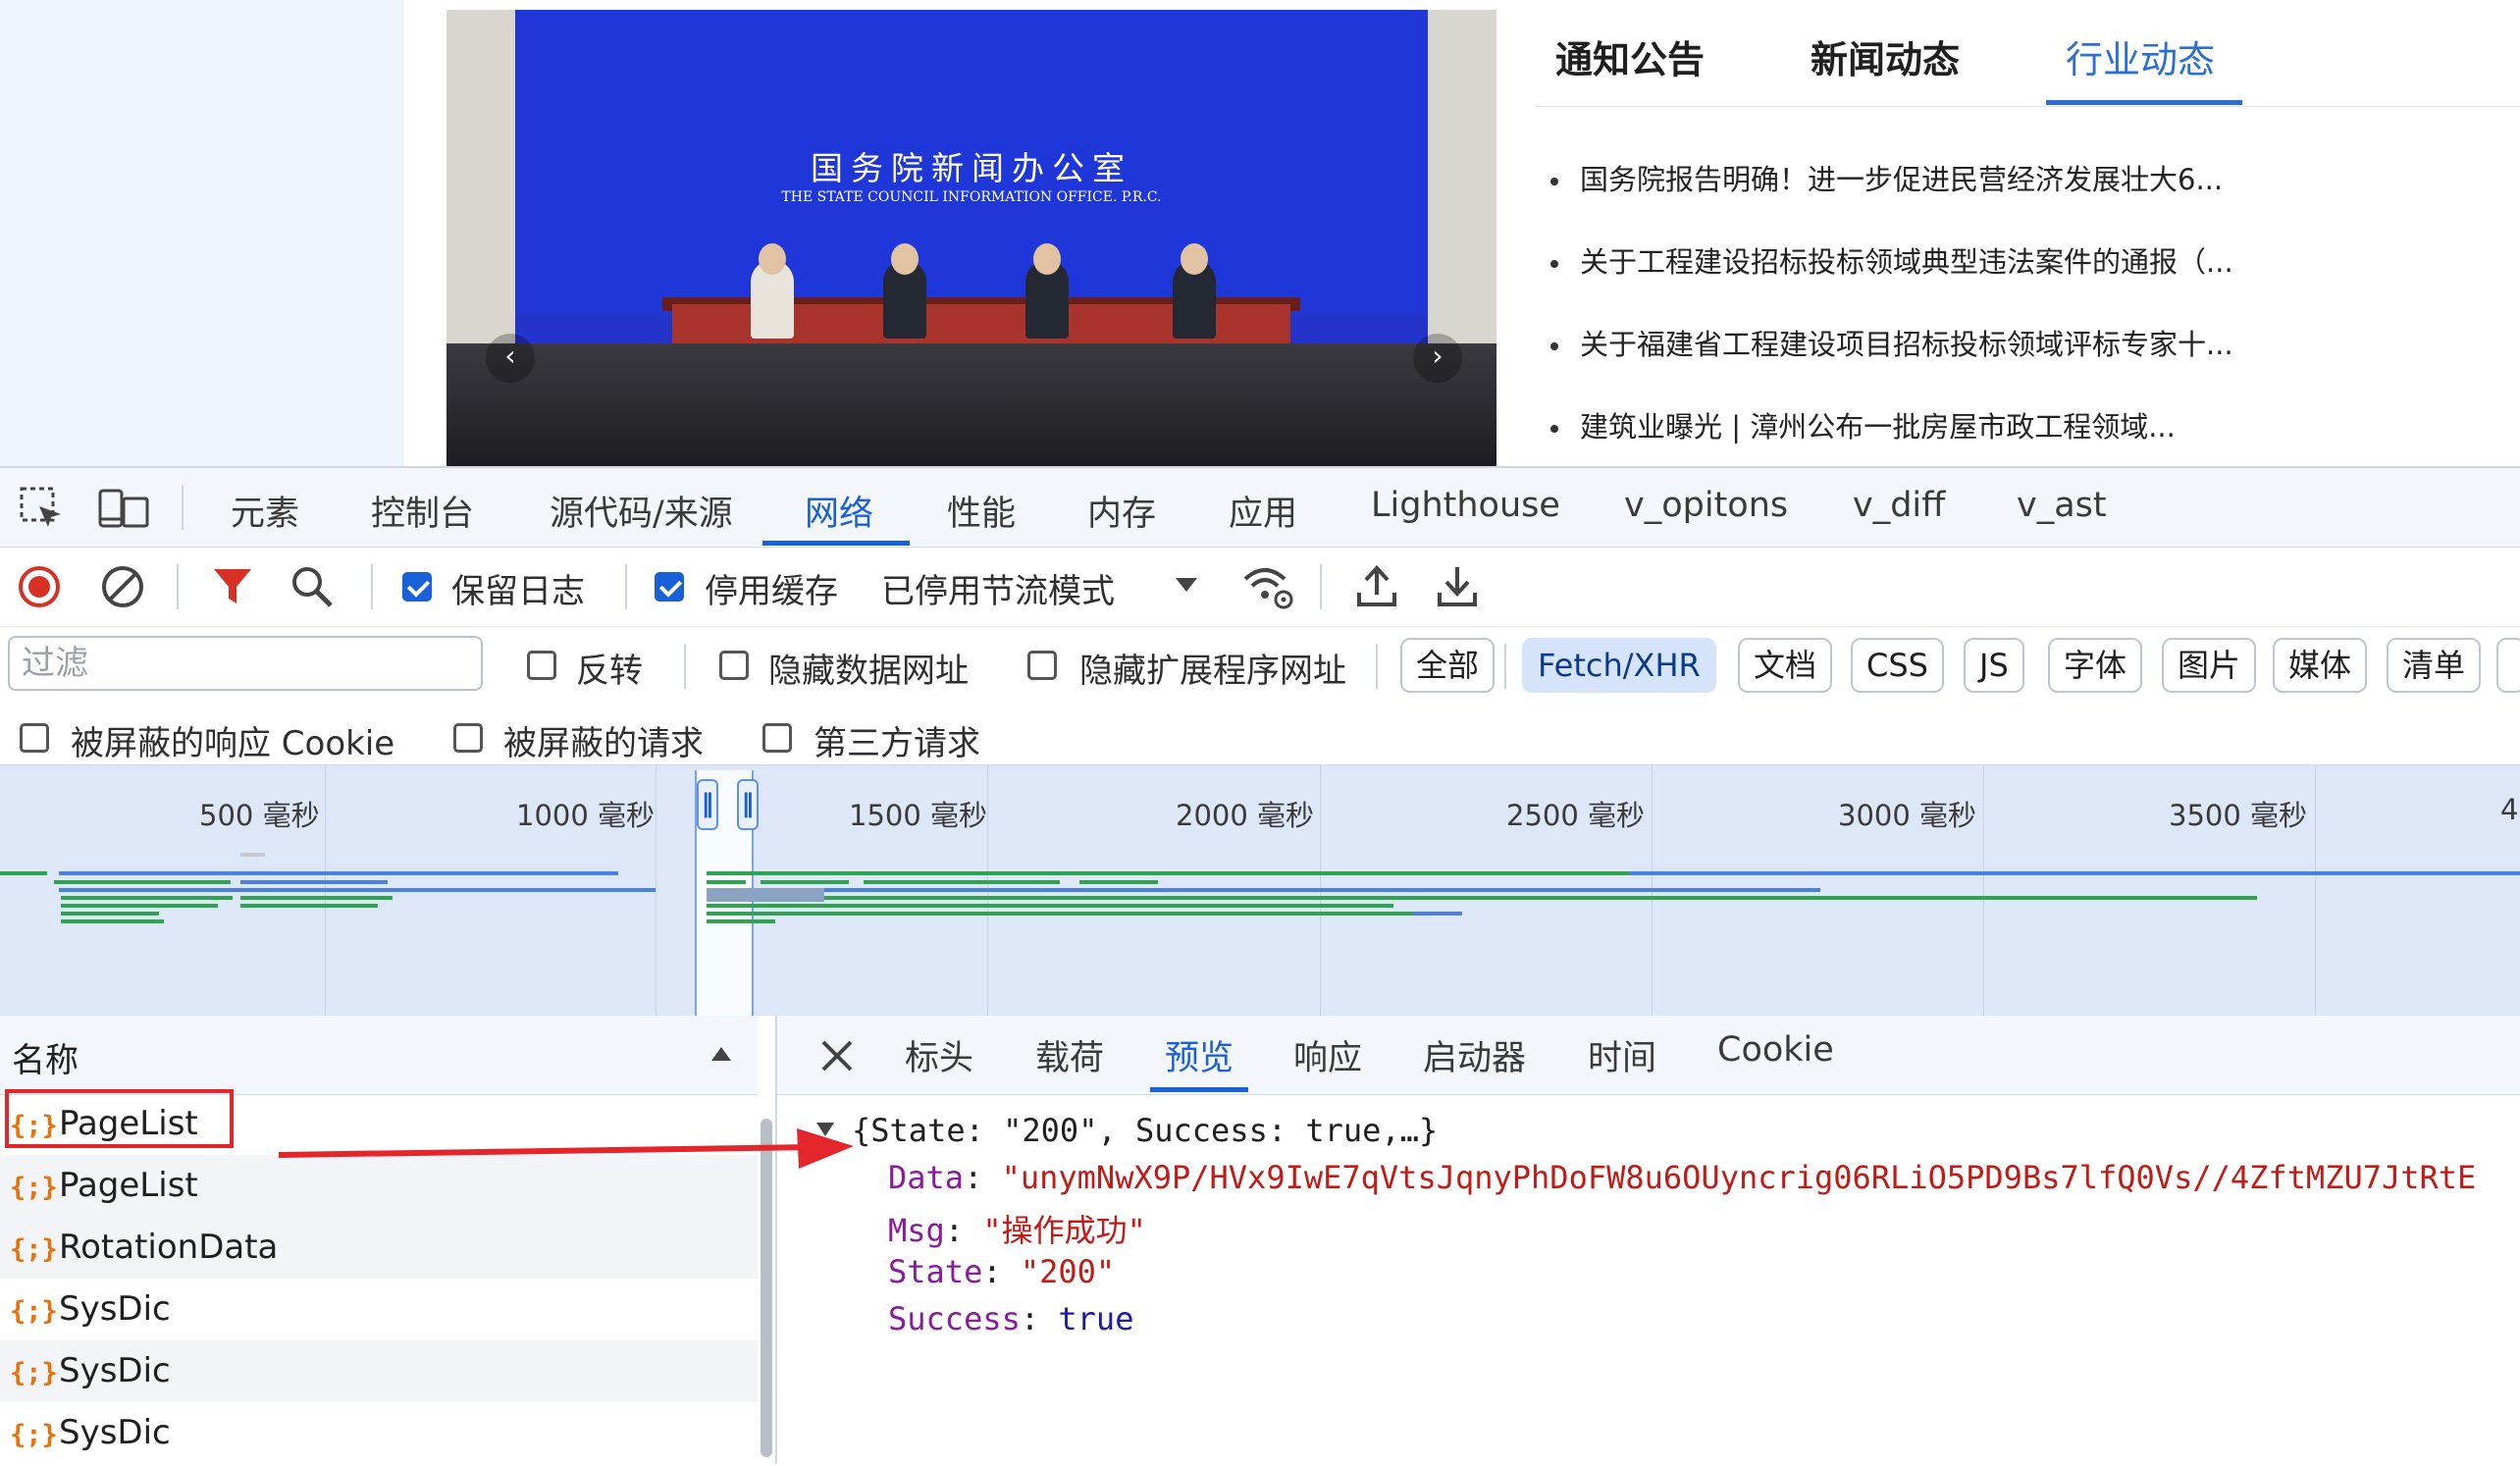 The image size is (2520, 1466). Describe the element at coordinates (379, 1248) in the screenshot. I see `request-row: {;}RotationData` at that location.